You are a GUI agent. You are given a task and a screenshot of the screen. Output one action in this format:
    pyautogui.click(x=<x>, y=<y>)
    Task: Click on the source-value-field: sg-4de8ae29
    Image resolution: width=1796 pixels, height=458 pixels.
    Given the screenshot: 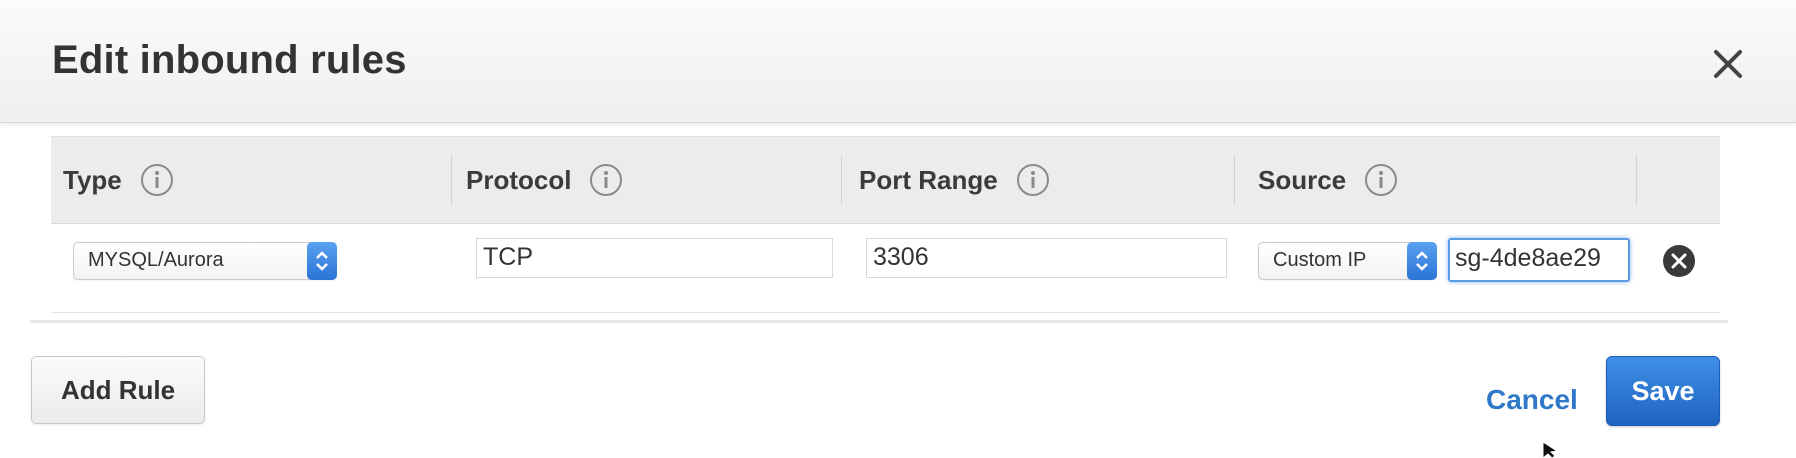 What is the action you would take?
    pyautogui.click(x=1539, y=260)
    